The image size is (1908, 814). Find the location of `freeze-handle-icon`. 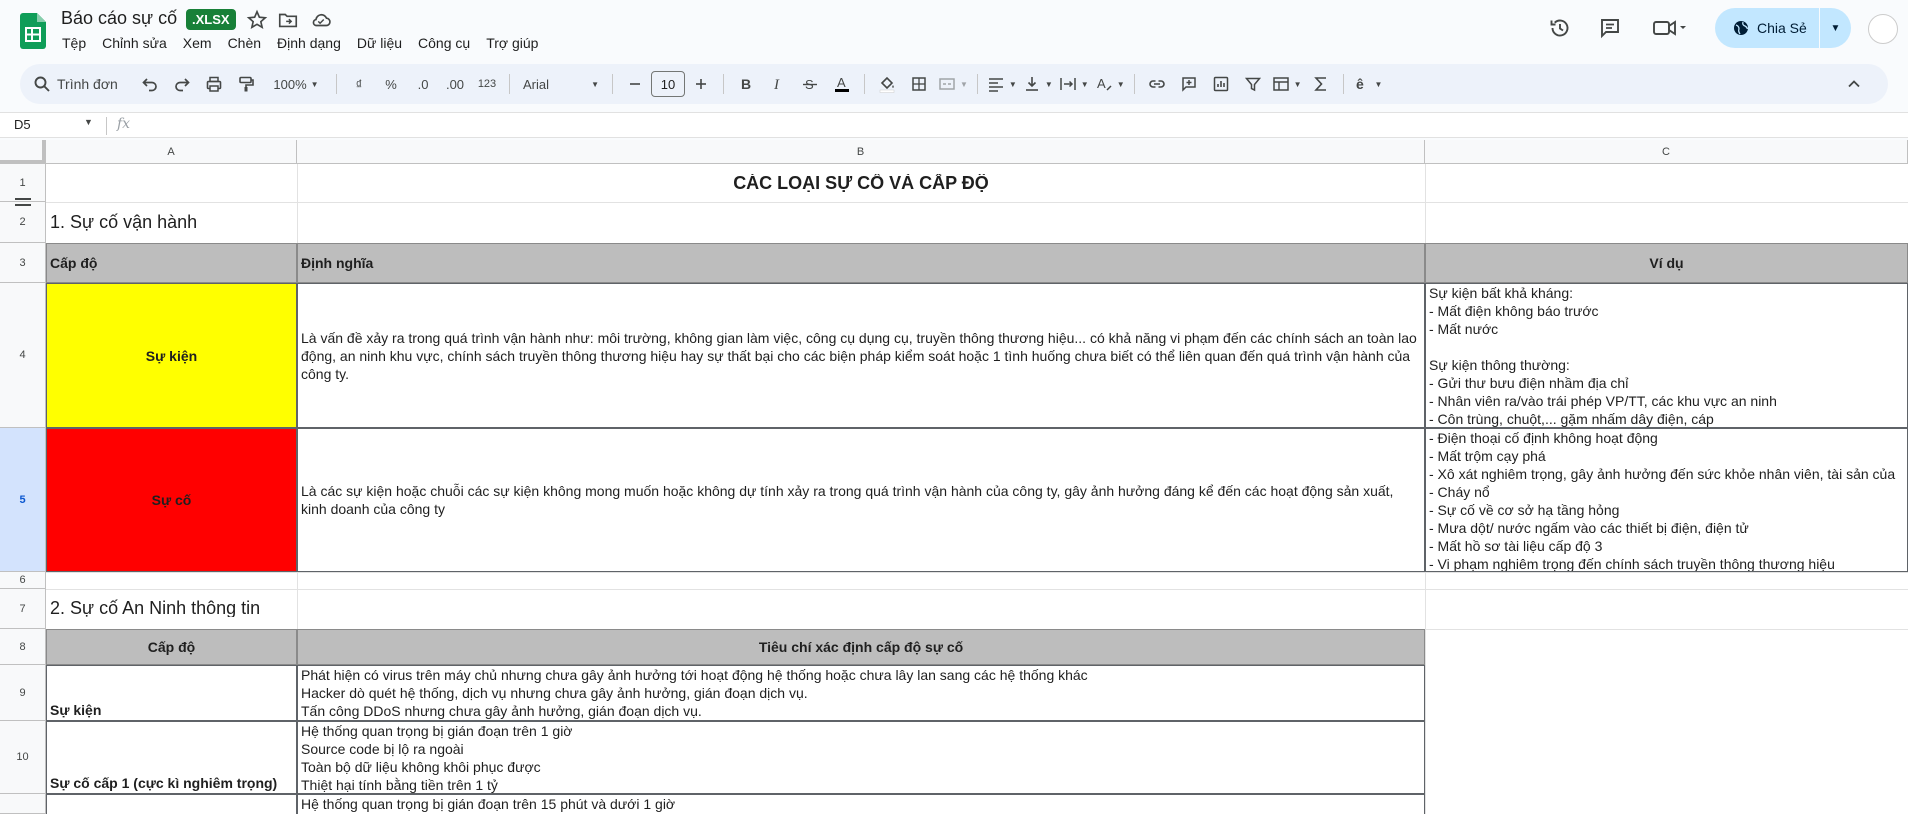

freeze-handle-icon is located at coordinates (23, 202).